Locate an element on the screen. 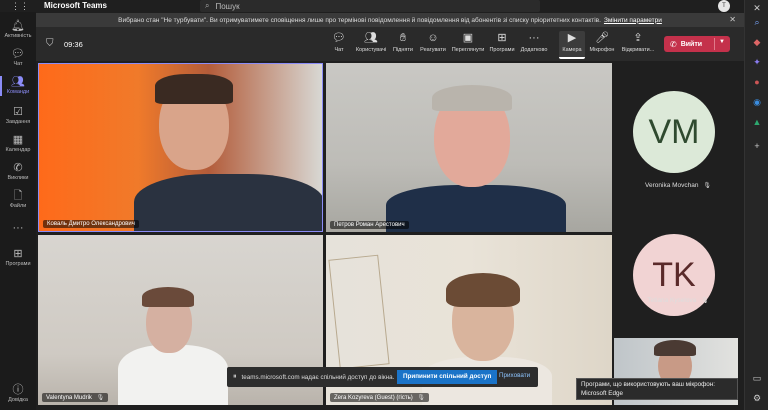  app-launcher-icon: ⋮⋮ is located at coordinates (20, 6).